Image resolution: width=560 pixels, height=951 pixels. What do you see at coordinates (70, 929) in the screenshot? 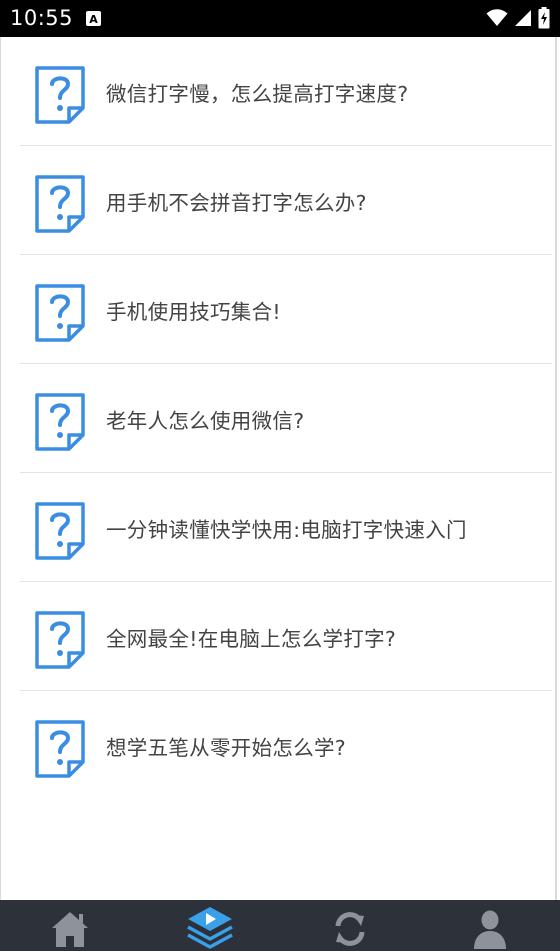
I see `home-icon` at bounding box center [70, 929].